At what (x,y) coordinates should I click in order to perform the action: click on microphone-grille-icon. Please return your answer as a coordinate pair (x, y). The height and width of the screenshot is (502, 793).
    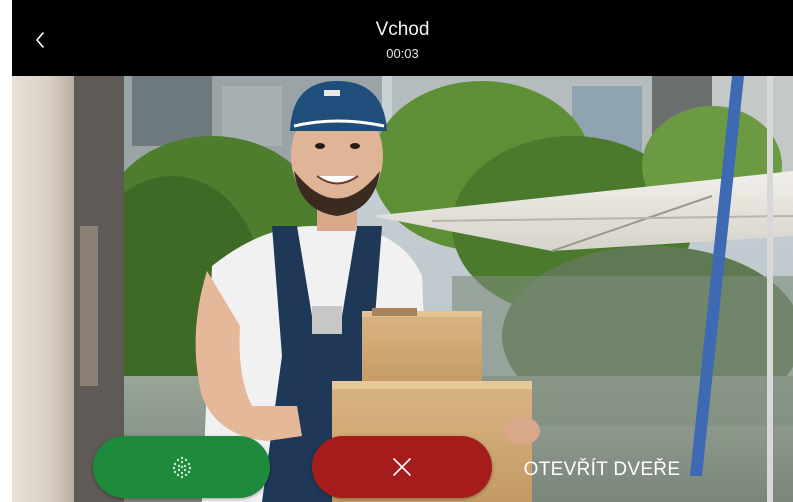
    Looking at the image, I should click on (181, 467).